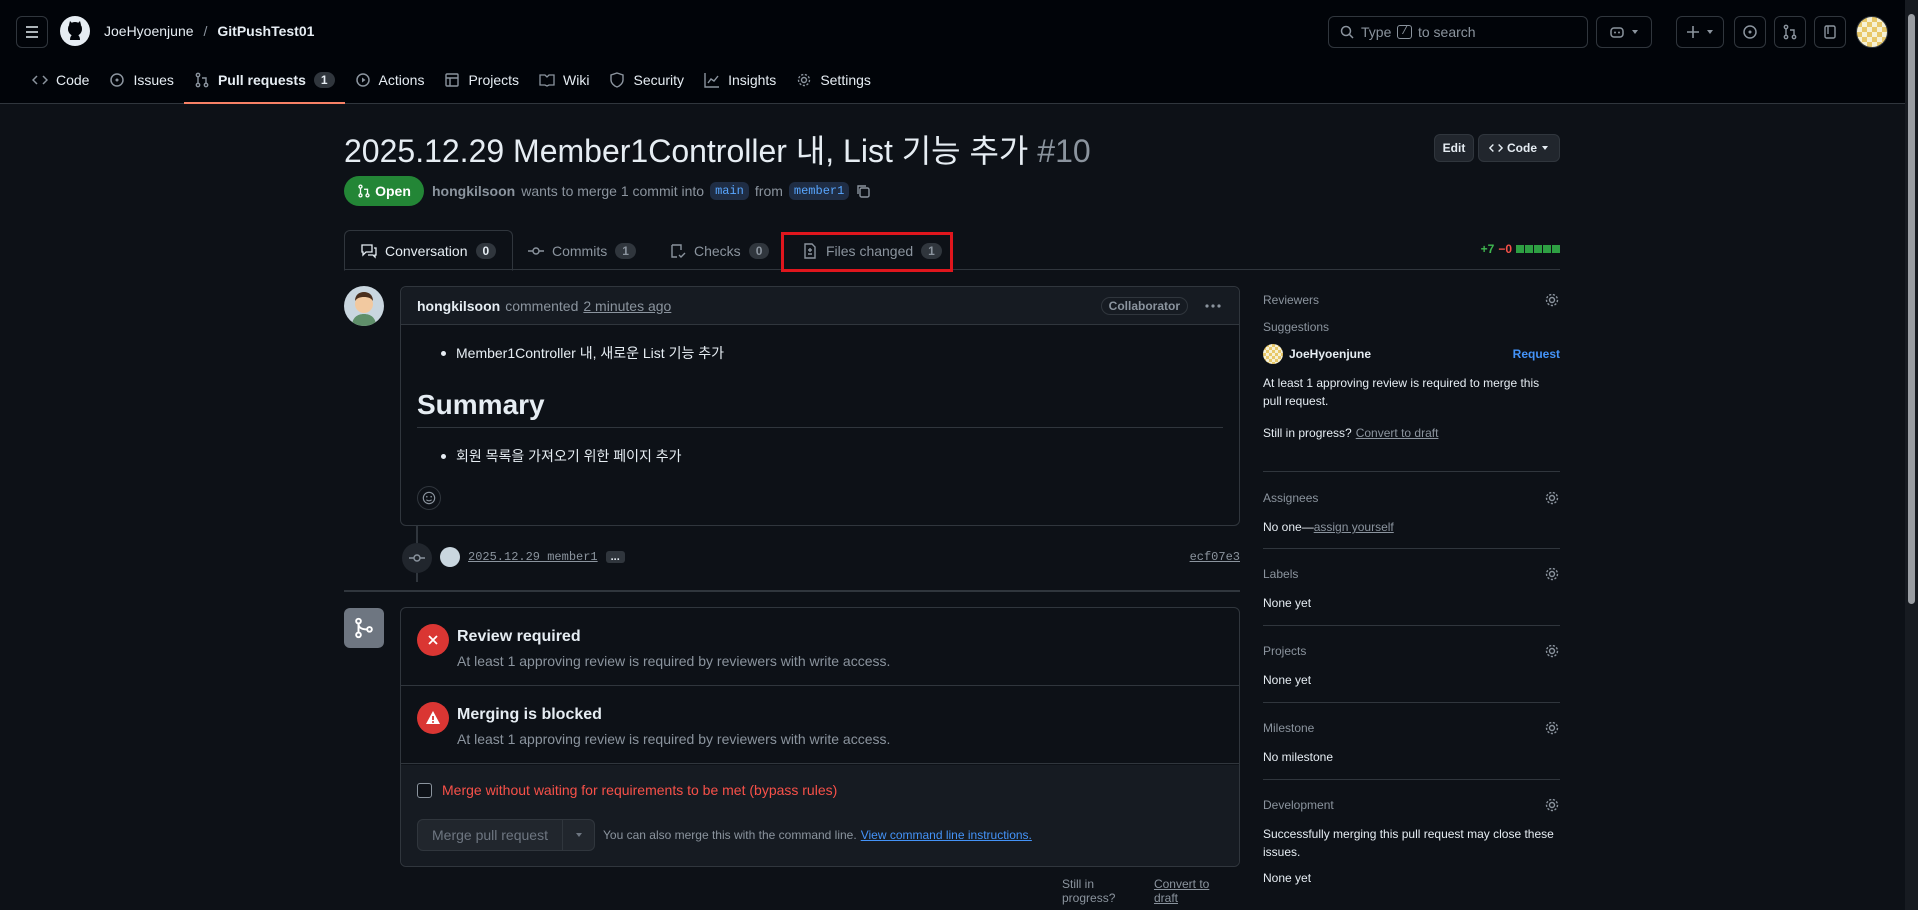 The height and width of the screenshot is (910, 1918). What do you see at coordinates (364, 191) in the screenshot?
I see `pull-request-icon` at bounding box center [364, 191].